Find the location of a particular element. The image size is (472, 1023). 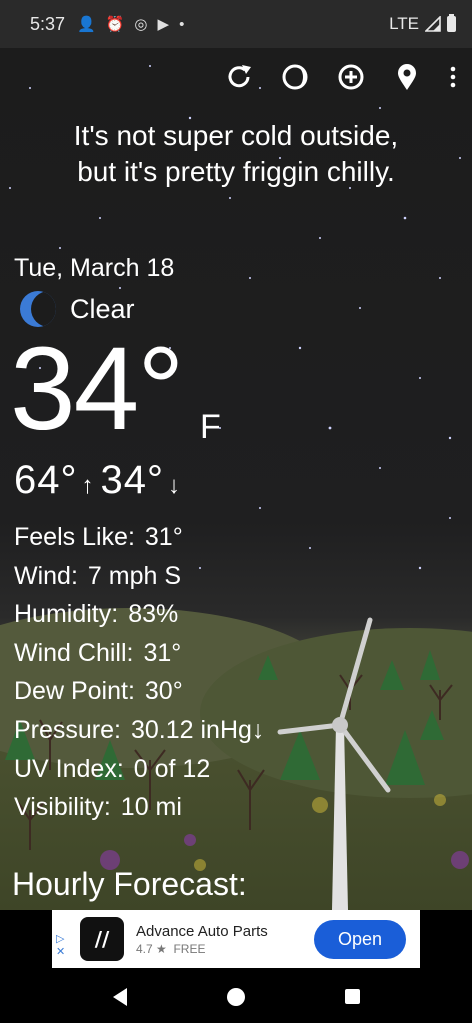

theme-icon is located at coordinates (295, 77).